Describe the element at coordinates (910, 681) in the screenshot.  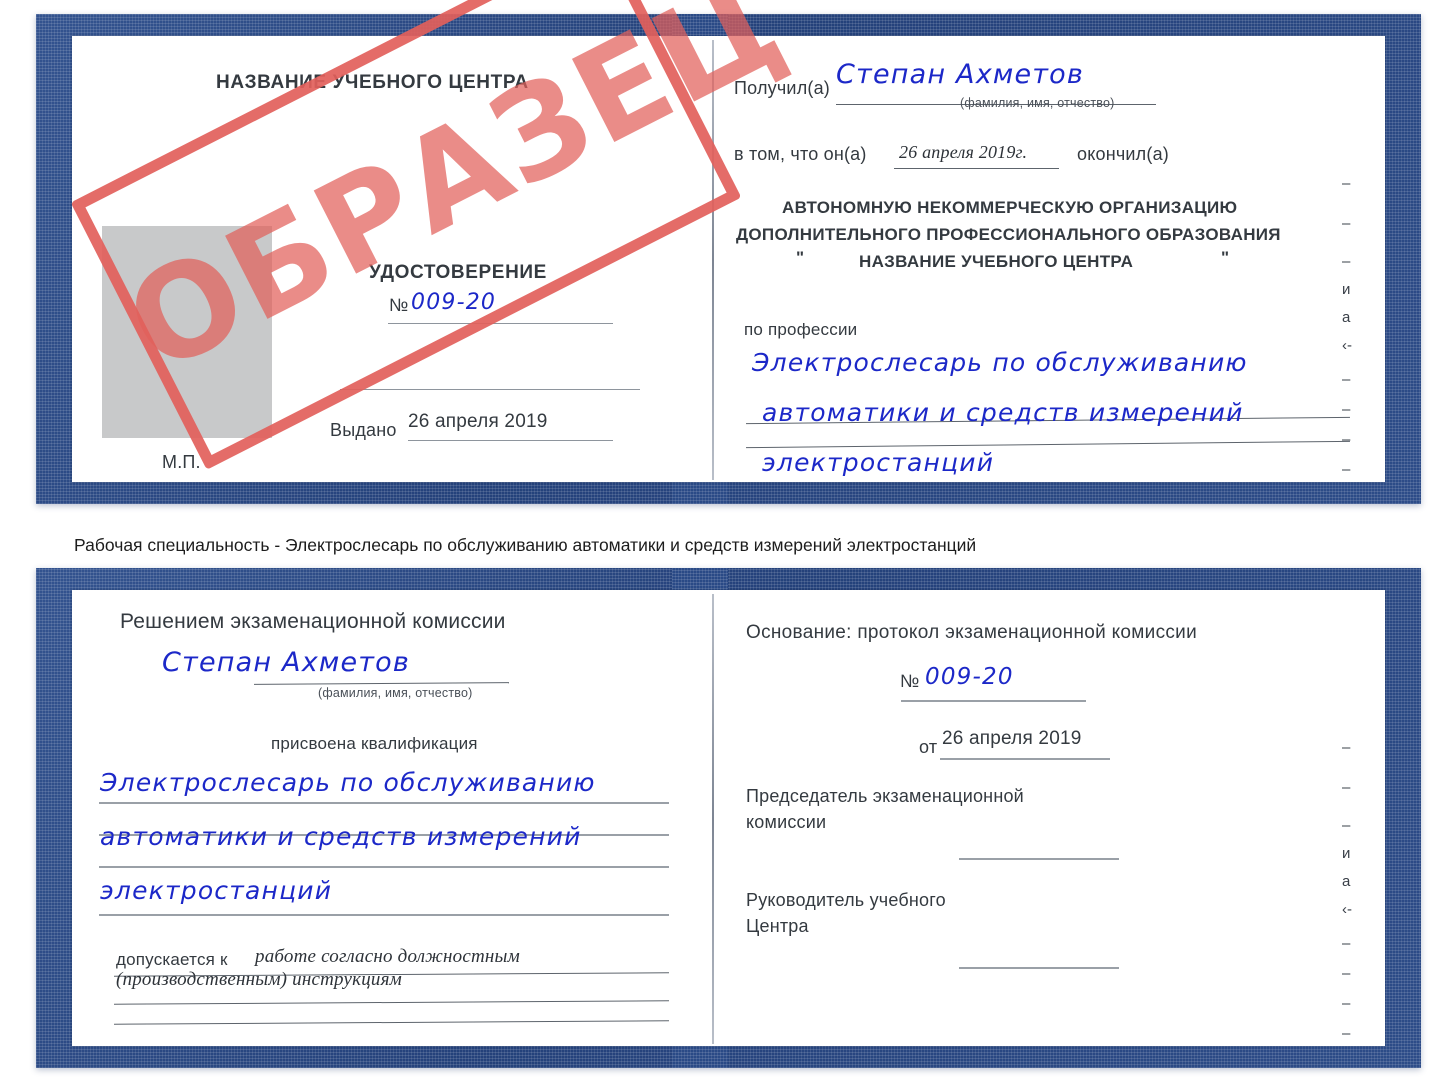
I see `protocol-number-label: №` at that location.